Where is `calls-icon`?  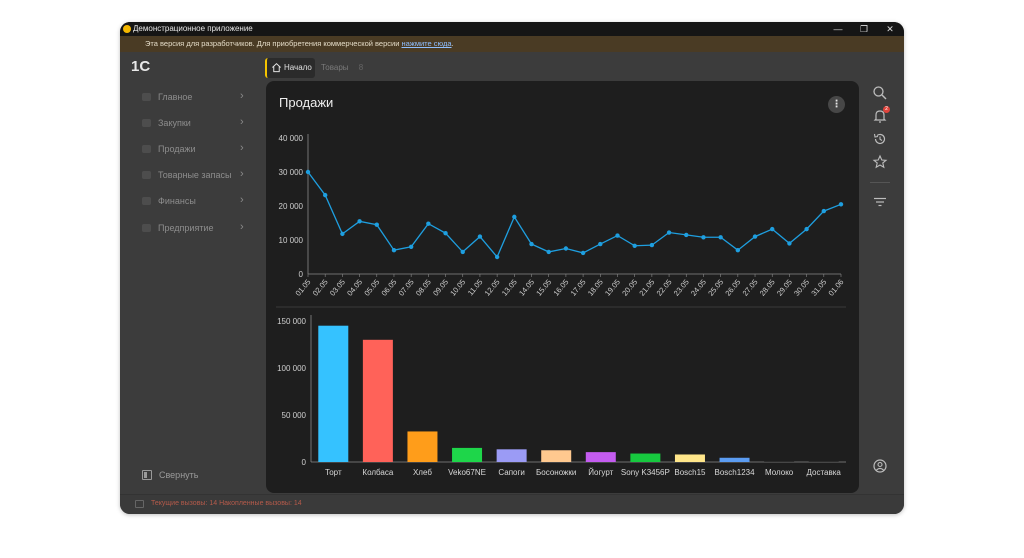
calls-icon is located at coordinates (139, 504).